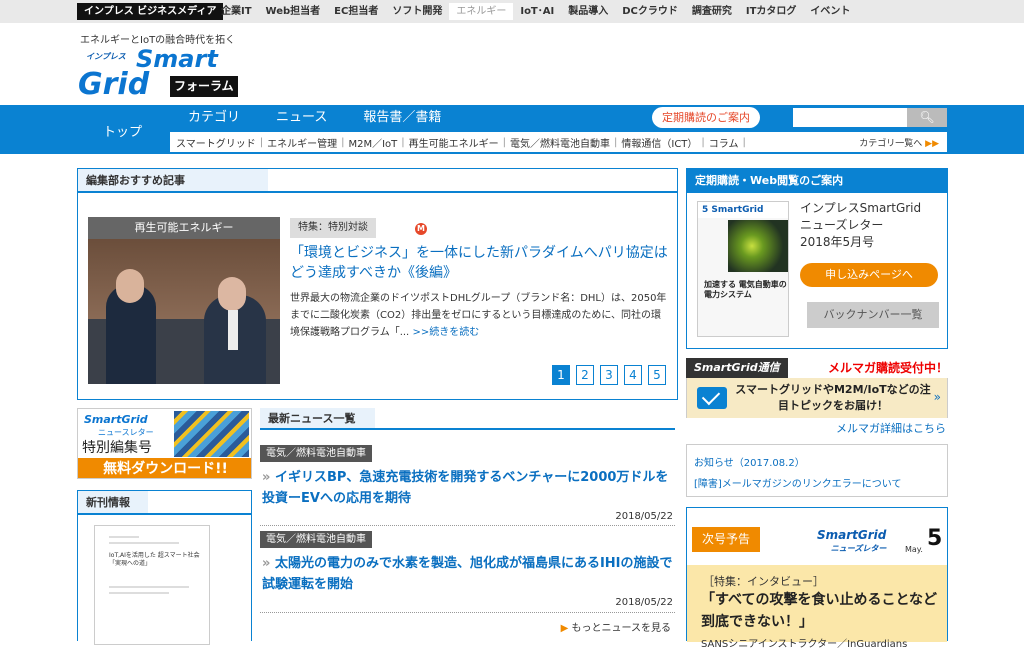 Image resolution: width=1024 pixels, height=650 pixels. Describe the element at coordinates (560, 142) in the screenshot. I see `subcat-ev-fcv: 電気／燃料電池自動車` at that location.